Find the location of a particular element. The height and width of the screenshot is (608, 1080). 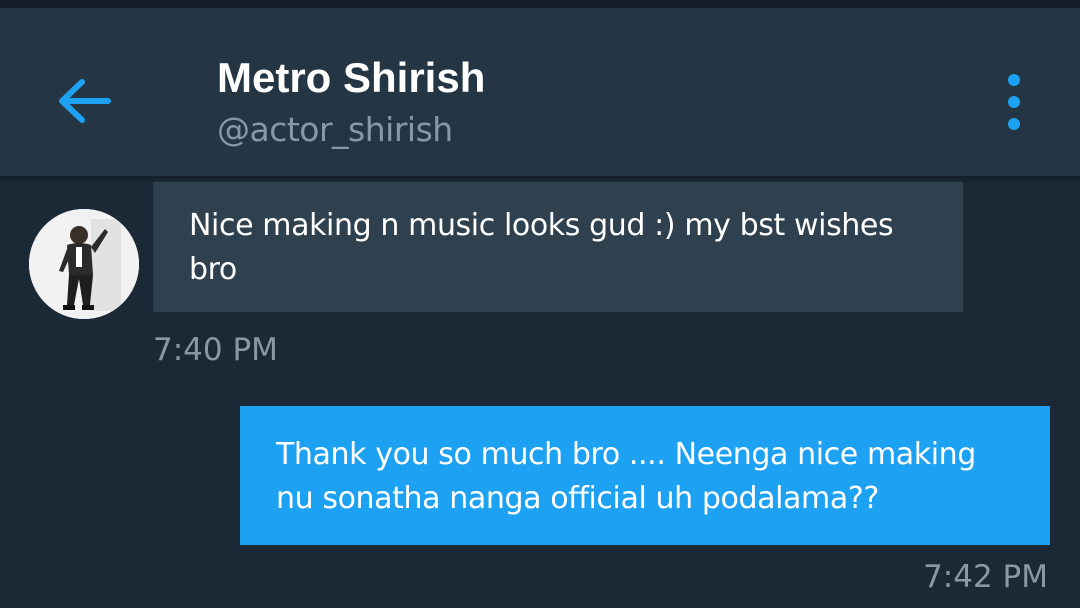

conversation-title: Metro Shirish is located at coordinates (351, 77).